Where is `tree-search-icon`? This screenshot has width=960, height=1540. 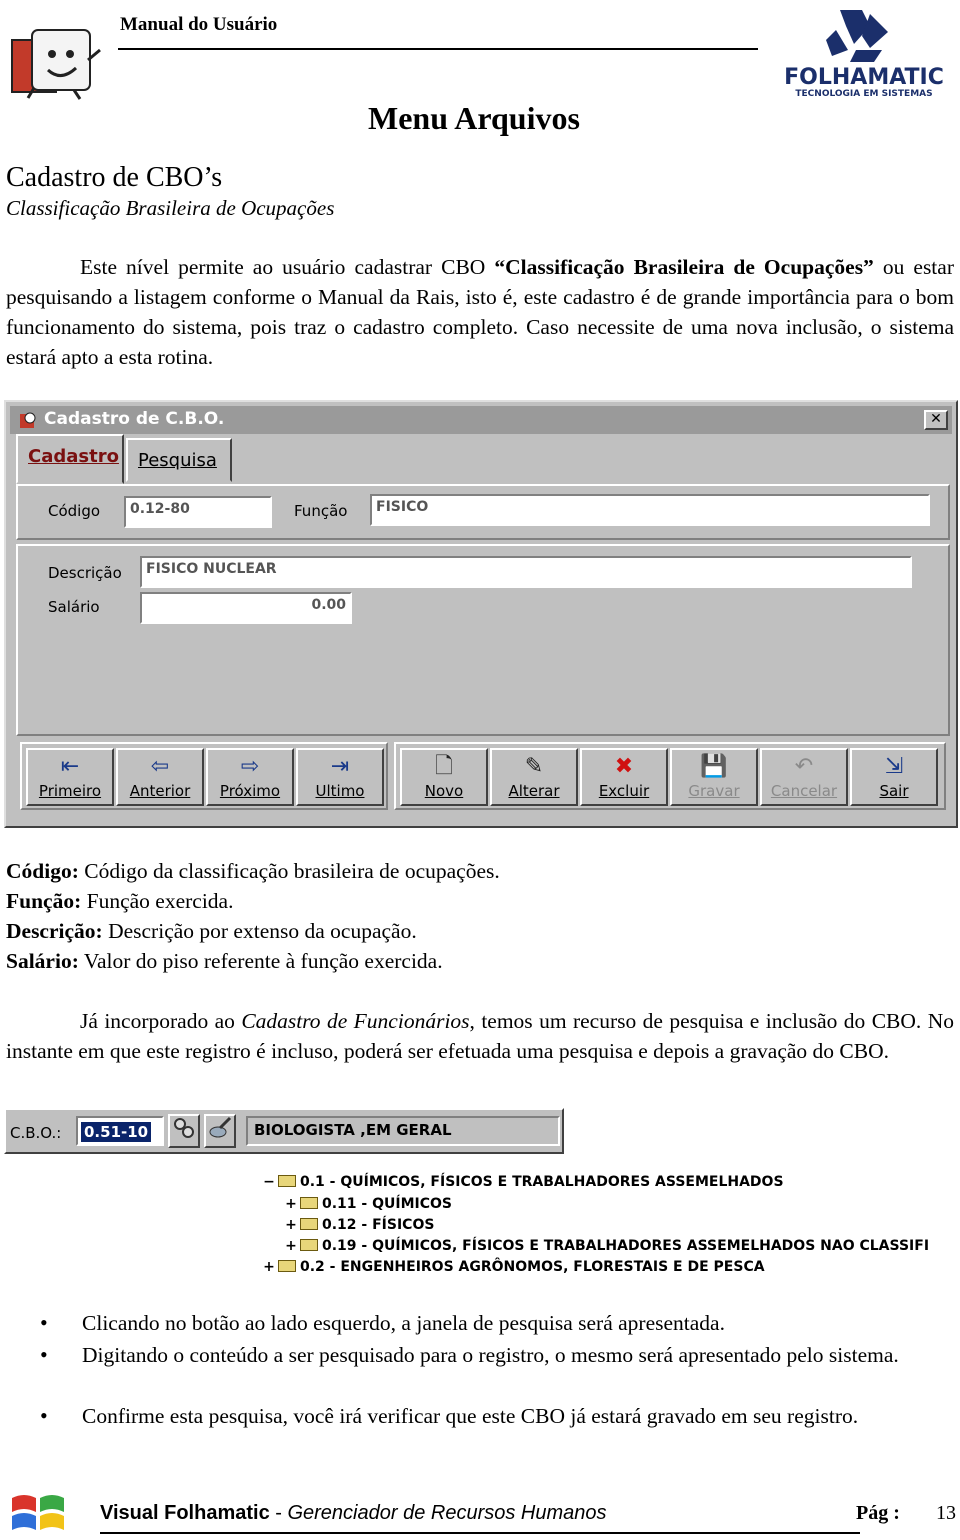 tree-search-icon is located at coordinates (184, 1128).